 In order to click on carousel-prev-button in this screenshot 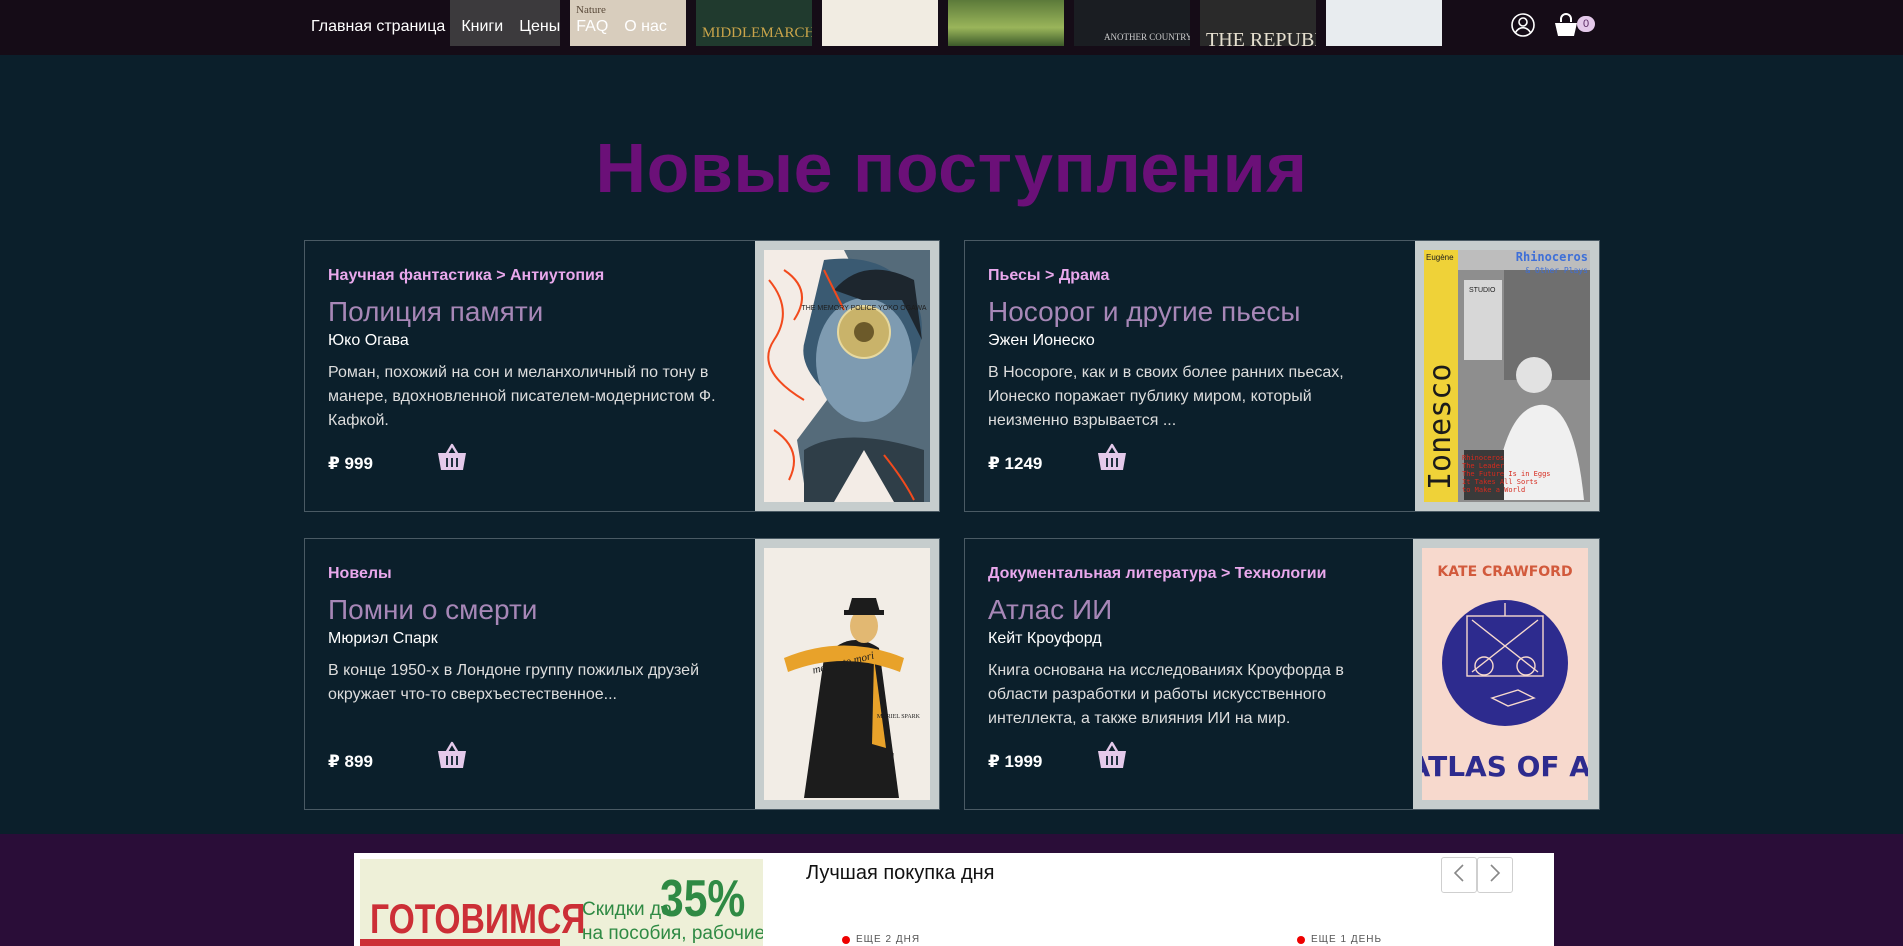, I will do `click(1459, 875)`.